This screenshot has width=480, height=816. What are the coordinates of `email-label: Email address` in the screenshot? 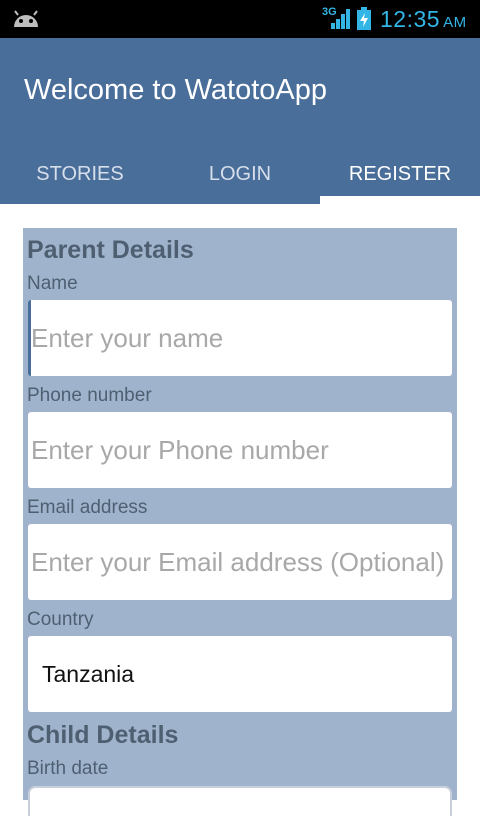 It's located at (87, 507).